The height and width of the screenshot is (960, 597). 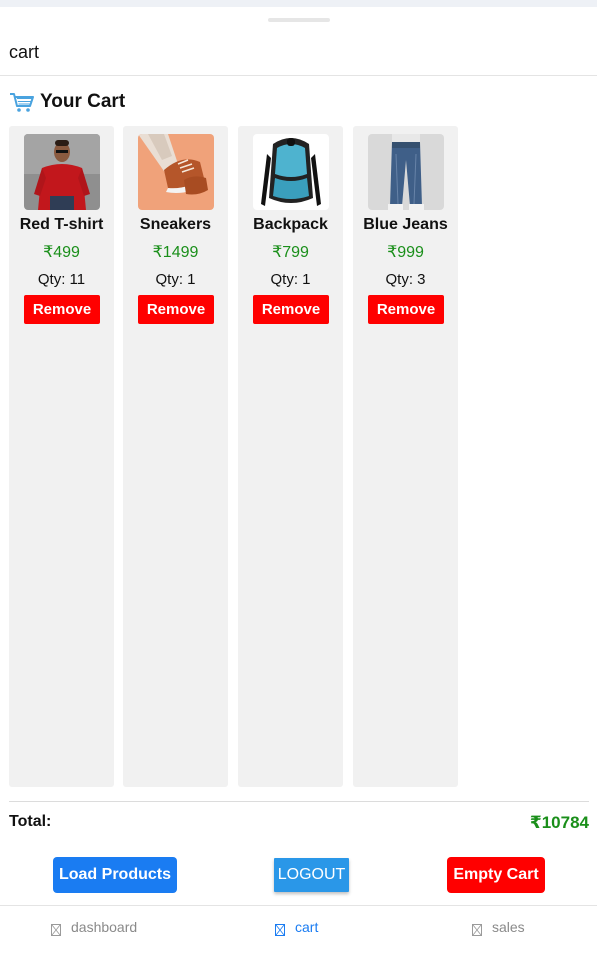 What do you see at coordinates (299, 801) in the screenshot?
I see `total-divider` at bounding box center [299, 801].